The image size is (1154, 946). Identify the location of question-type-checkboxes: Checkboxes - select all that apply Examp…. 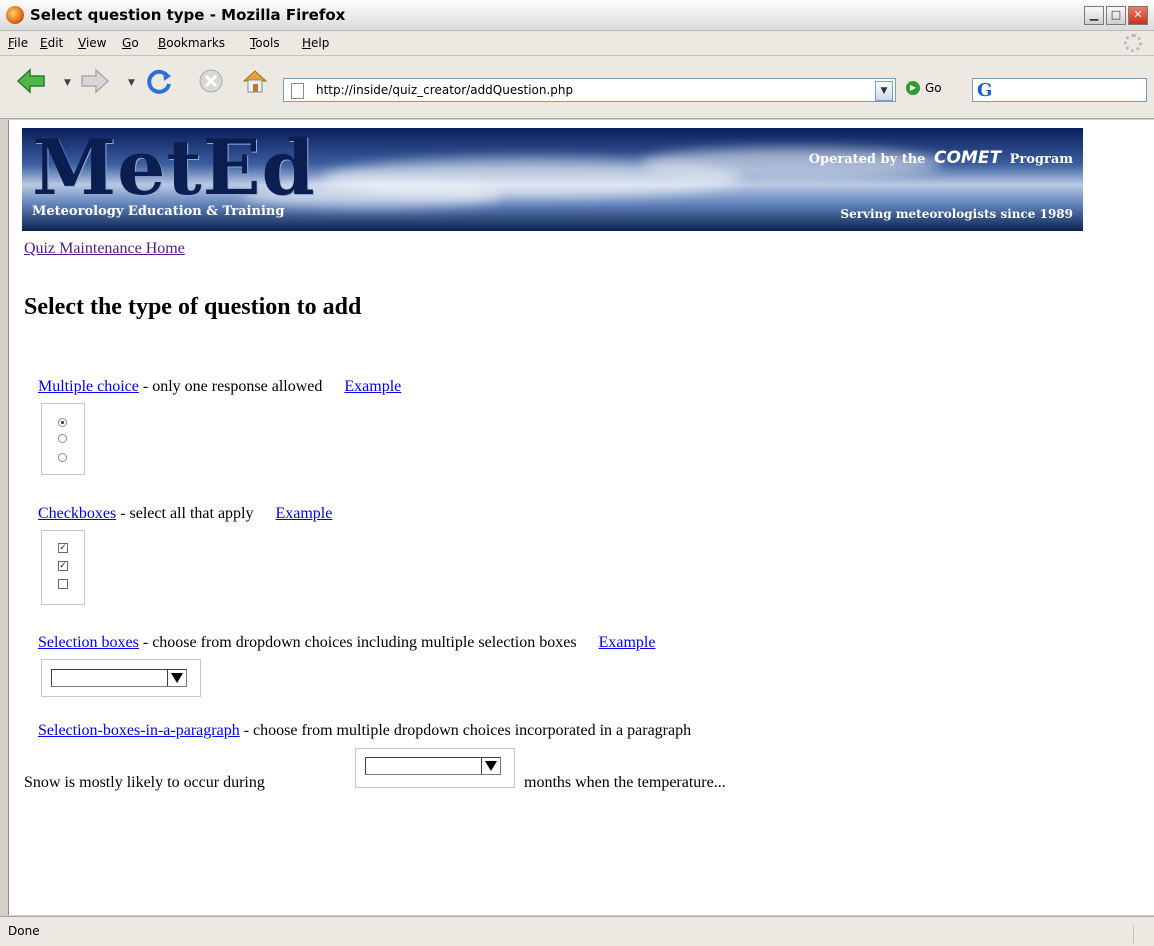
(185, 514).